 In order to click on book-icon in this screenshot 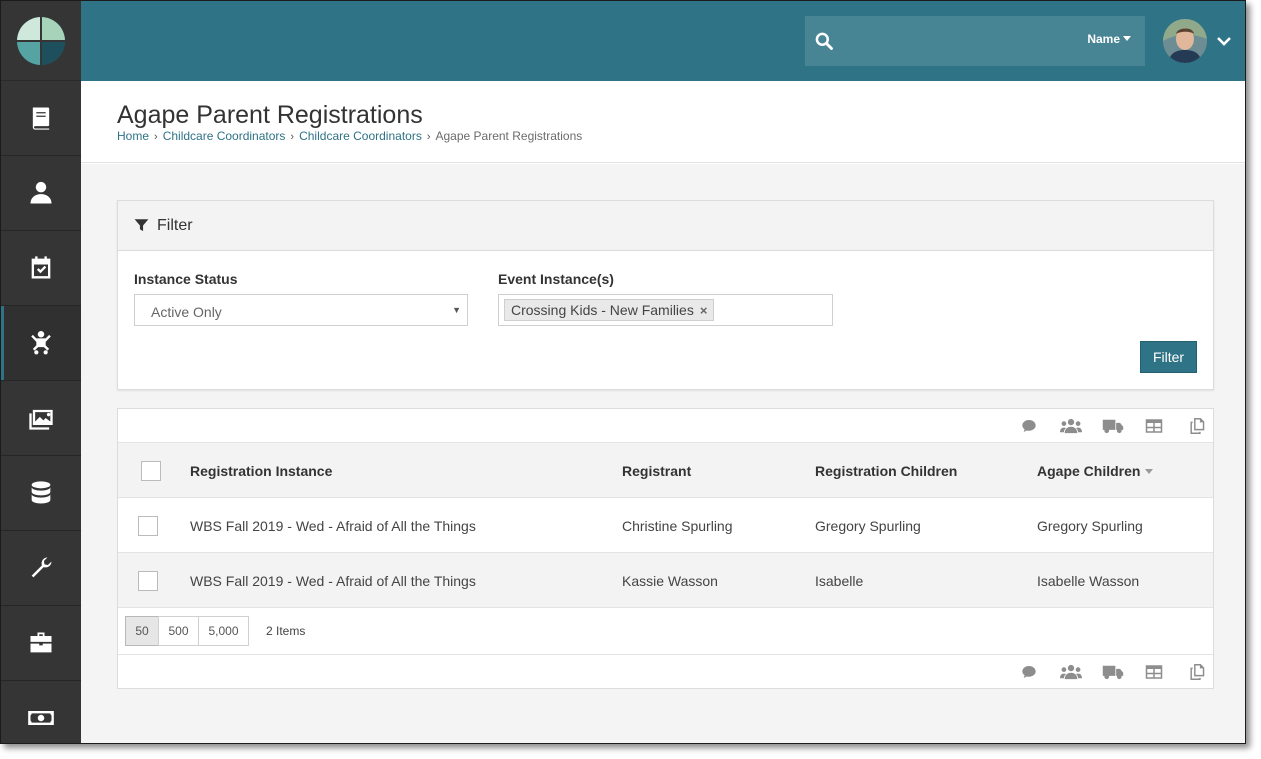, I will do `click(41, 118)`.